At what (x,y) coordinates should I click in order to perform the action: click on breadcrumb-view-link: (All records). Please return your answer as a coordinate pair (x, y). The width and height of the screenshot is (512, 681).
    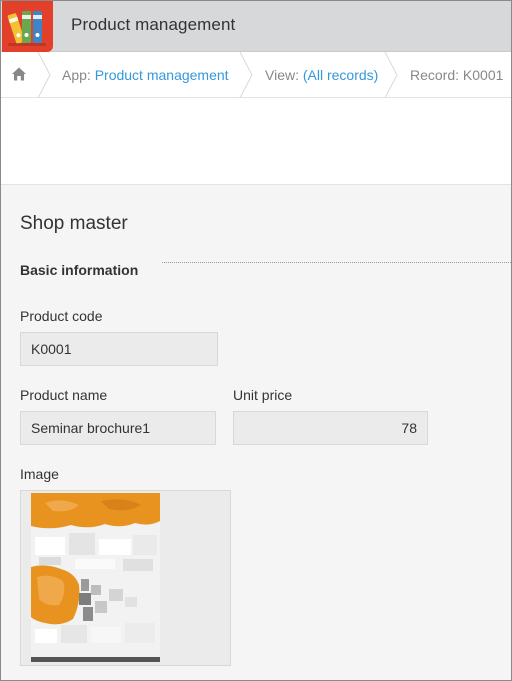
    Looking at the image, I should click on (340, 75).